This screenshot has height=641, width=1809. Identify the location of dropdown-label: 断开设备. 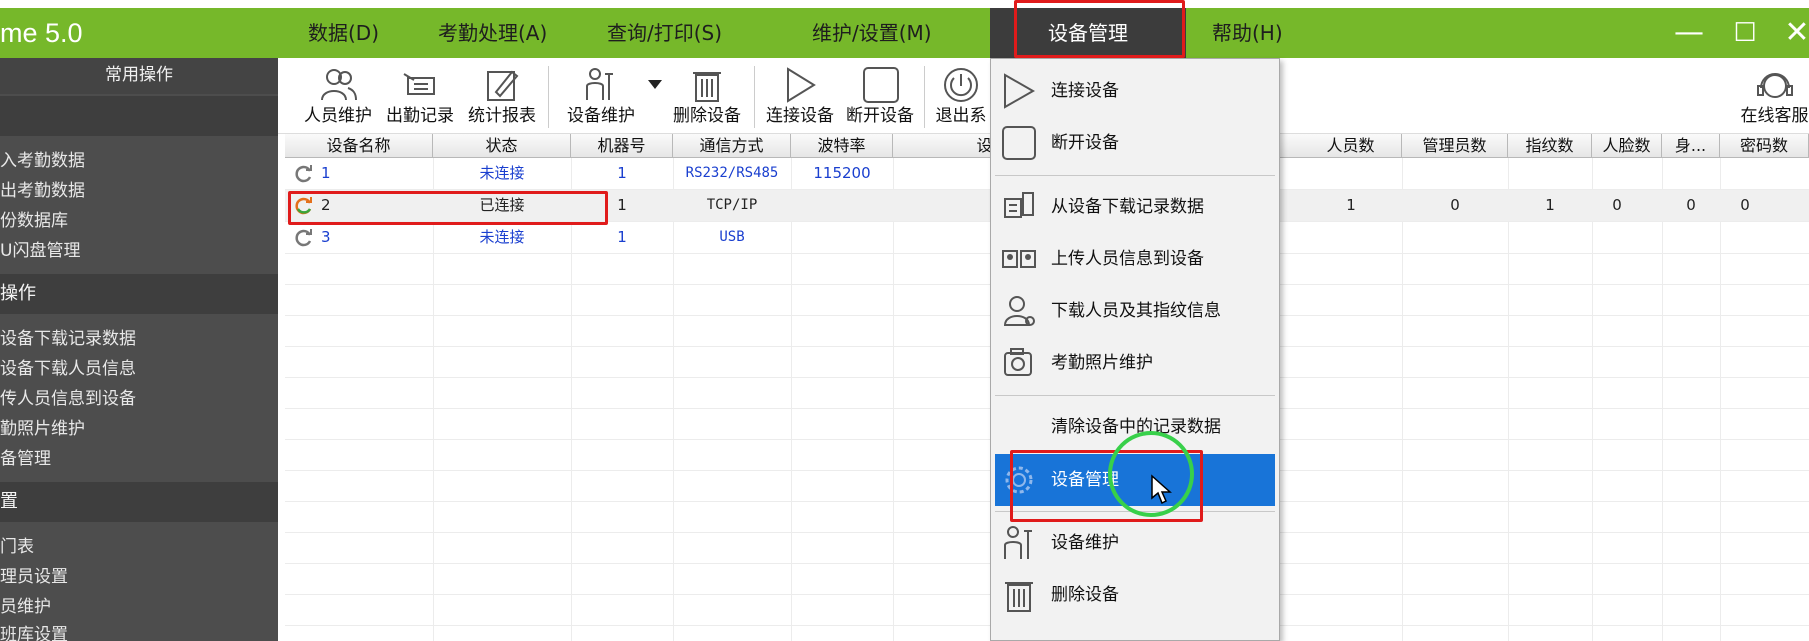
(1085, 143).